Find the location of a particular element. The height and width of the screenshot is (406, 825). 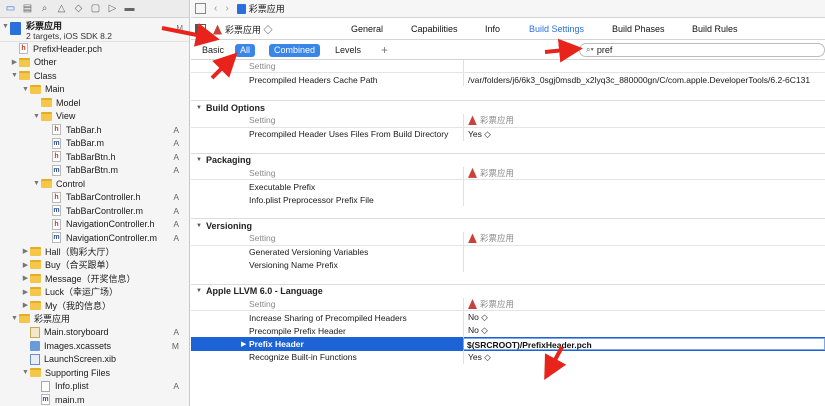

file-item: m TabBarBtn.m A is located at coordinates (94, 171).